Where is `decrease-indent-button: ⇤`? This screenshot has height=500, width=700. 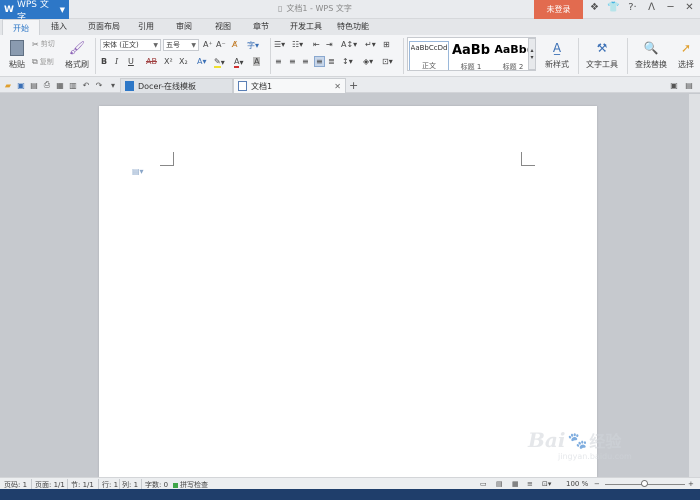 decrease-indent-button: ⇤ is located at coordinates (316, 44).